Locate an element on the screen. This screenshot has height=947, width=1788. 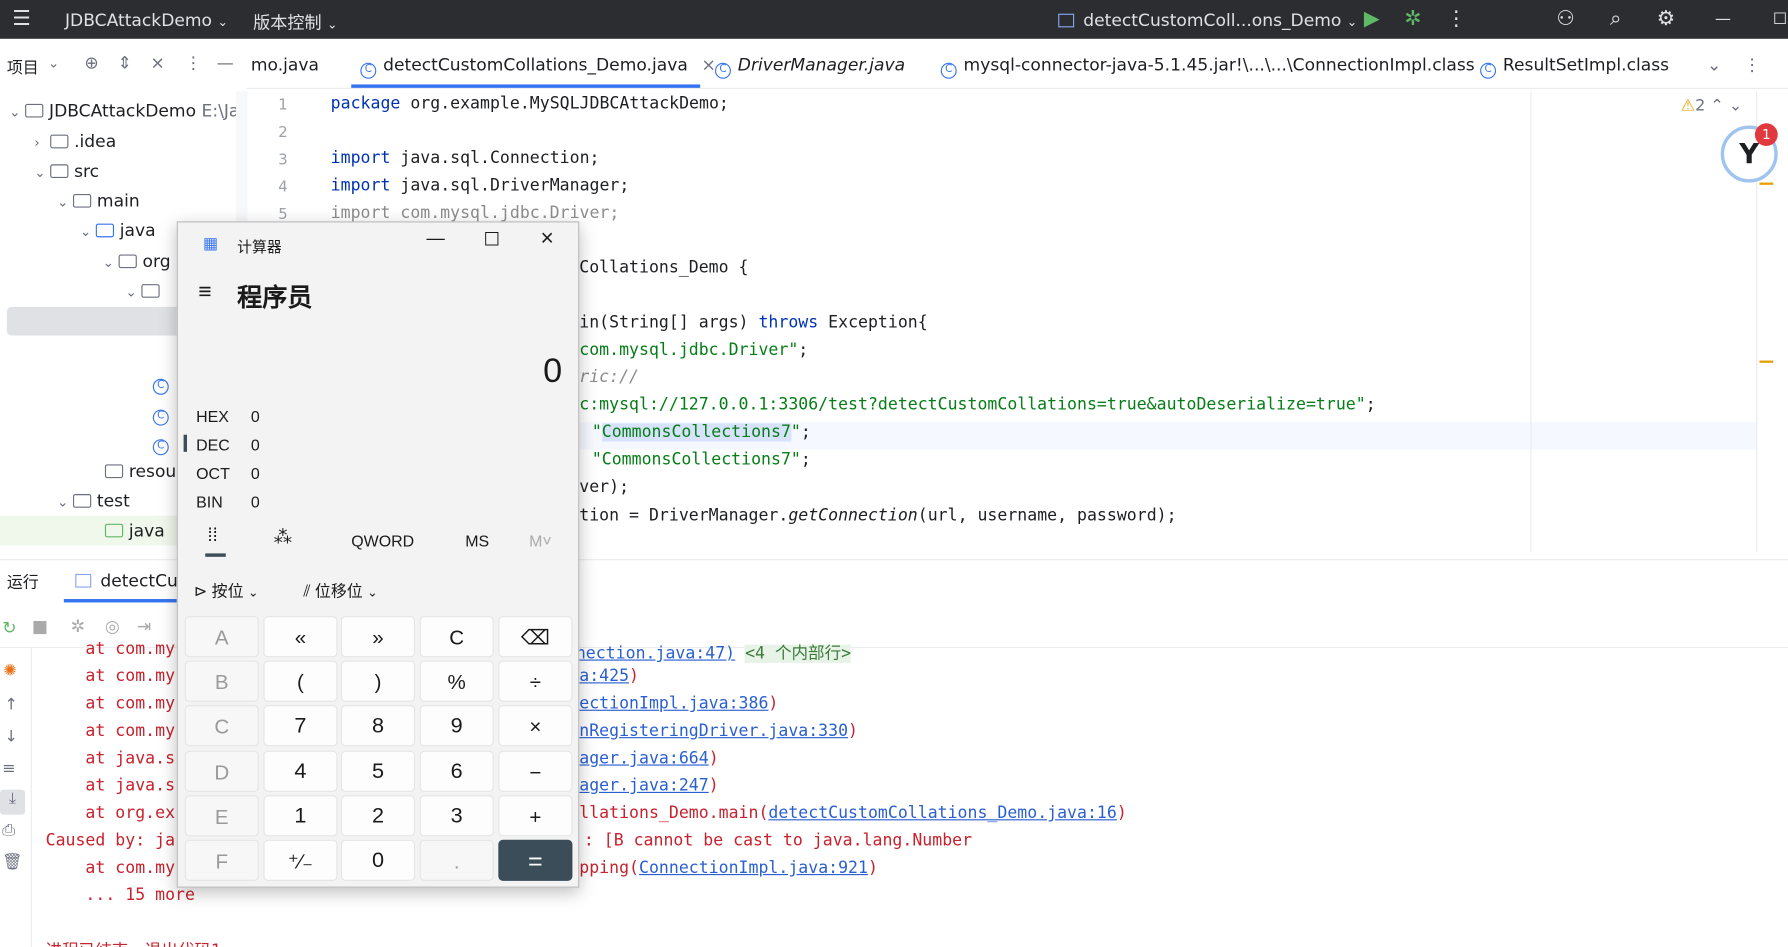
bitshift-dropdown: ⫽ 位移位 ⌄ is located at coordinates (340, 591).